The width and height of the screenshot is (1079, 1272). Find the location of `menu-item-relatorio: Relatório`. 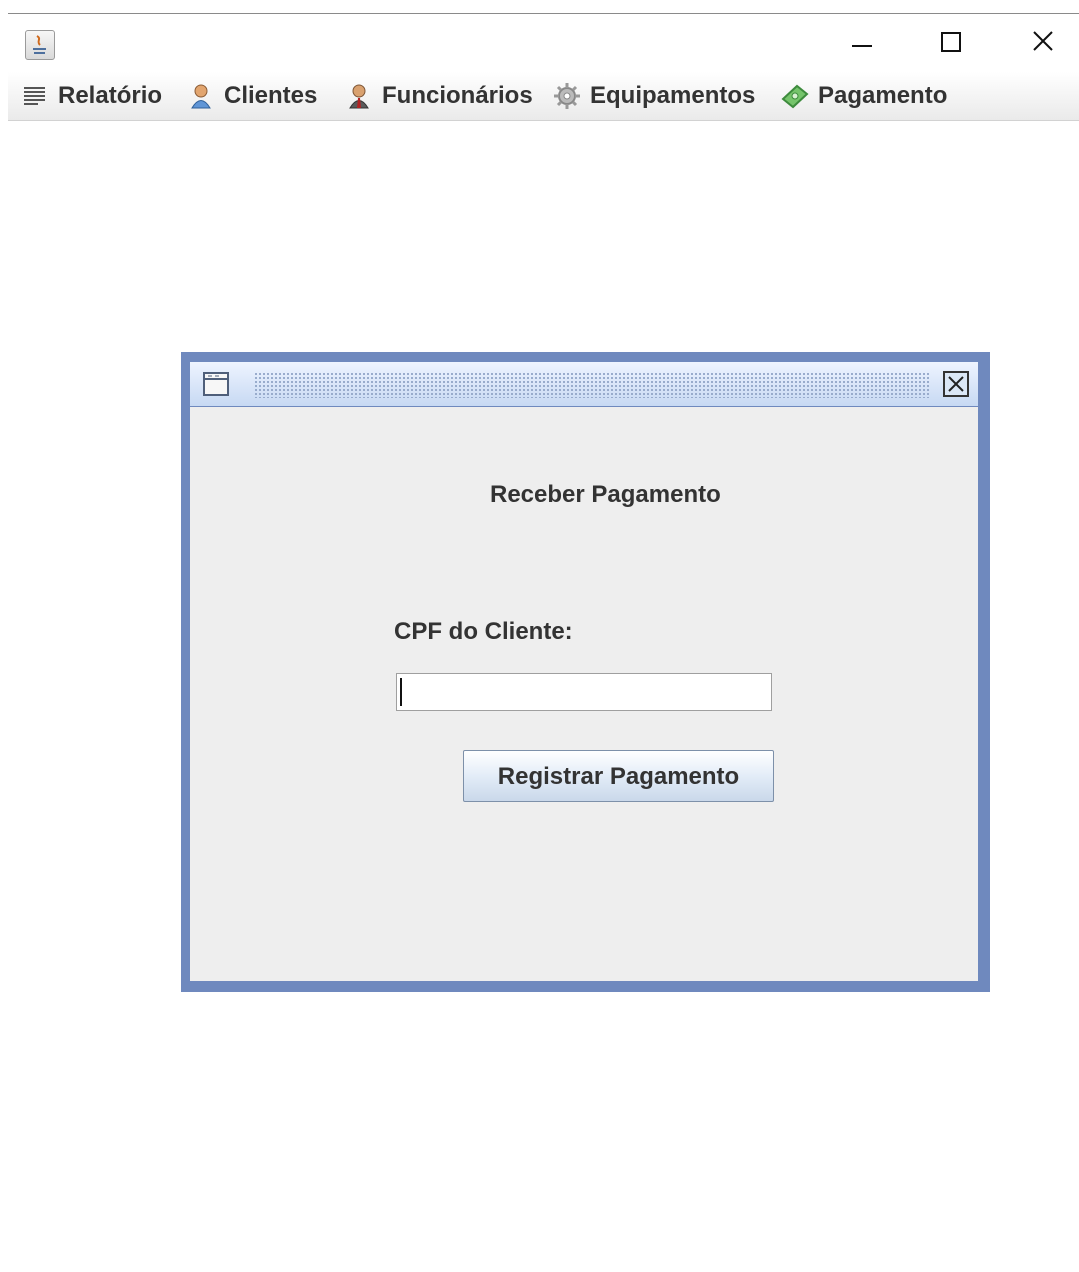

menu-item-relatorio: Relatório is located at coordinates (91, 96).